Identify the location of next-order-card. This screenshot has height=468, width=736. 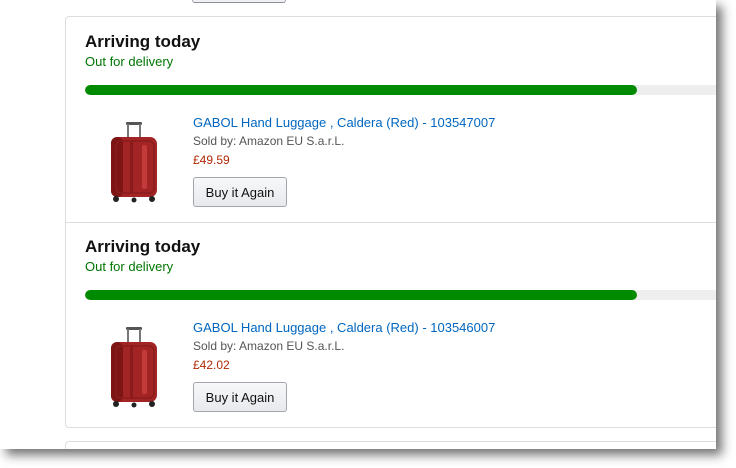
(390, 445).